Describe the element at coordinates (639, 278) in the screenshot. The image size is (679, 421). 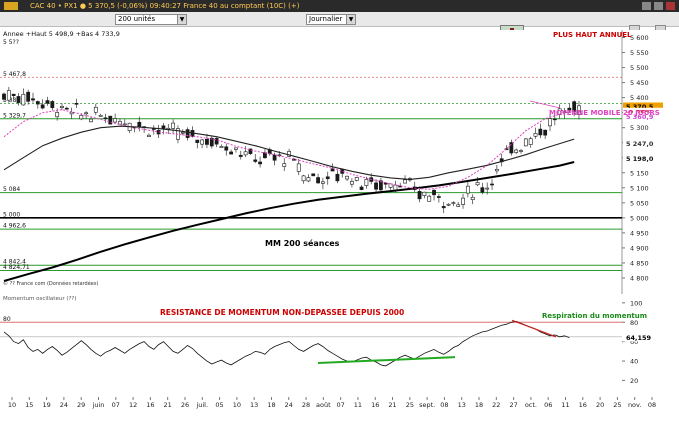
I see `y-tick-label: 4 800` at that location.